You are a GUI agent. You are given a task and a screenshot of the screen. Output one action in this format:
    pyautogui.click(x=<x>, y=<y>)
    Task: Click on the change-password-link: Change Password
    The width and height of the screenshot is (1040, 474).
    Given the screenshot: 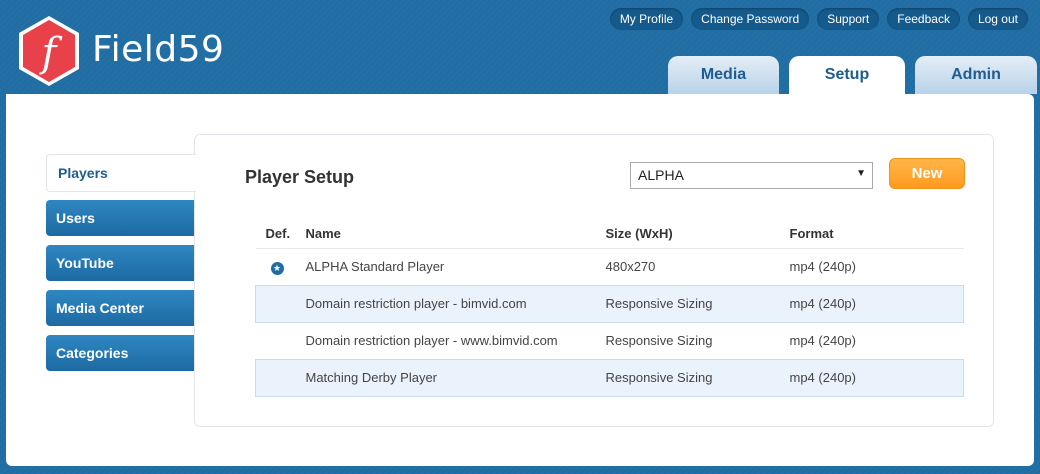 What is the action you would take?
    pyautogui.click(x=750, y=19)
    